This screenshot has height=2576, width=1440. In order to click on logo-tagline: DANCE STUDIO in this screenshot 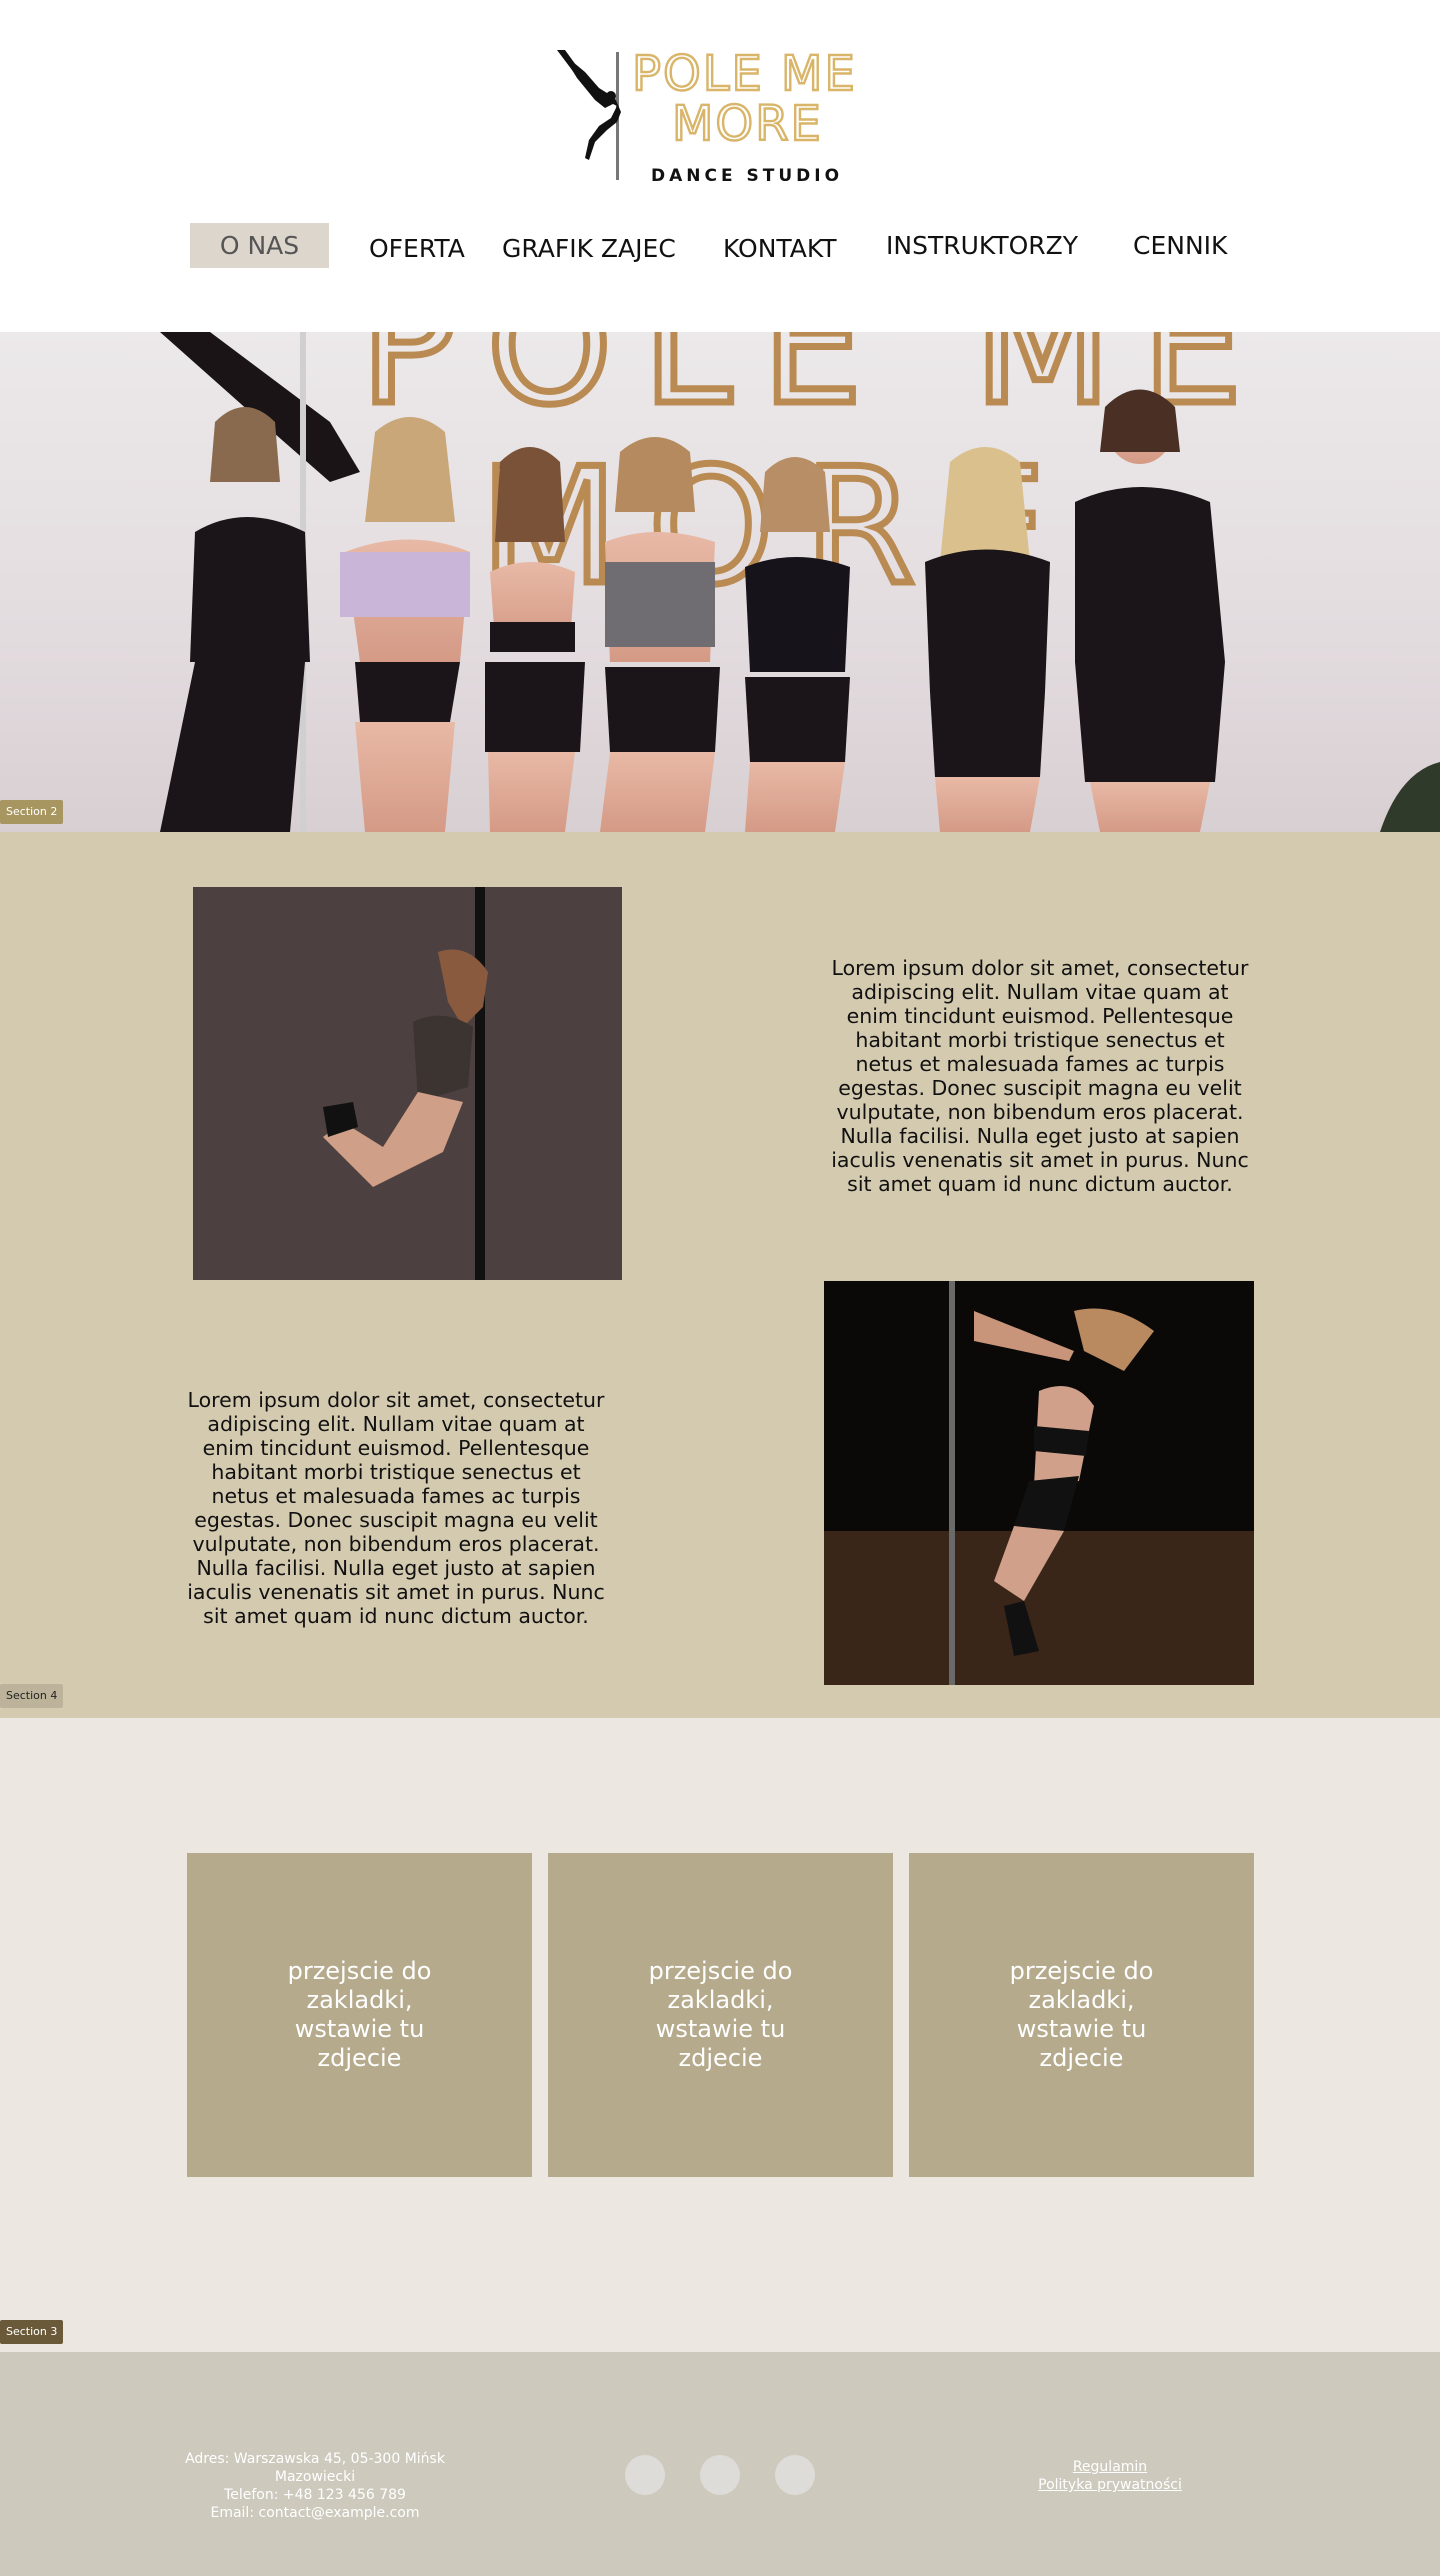, I will do `click(747, 176)`.